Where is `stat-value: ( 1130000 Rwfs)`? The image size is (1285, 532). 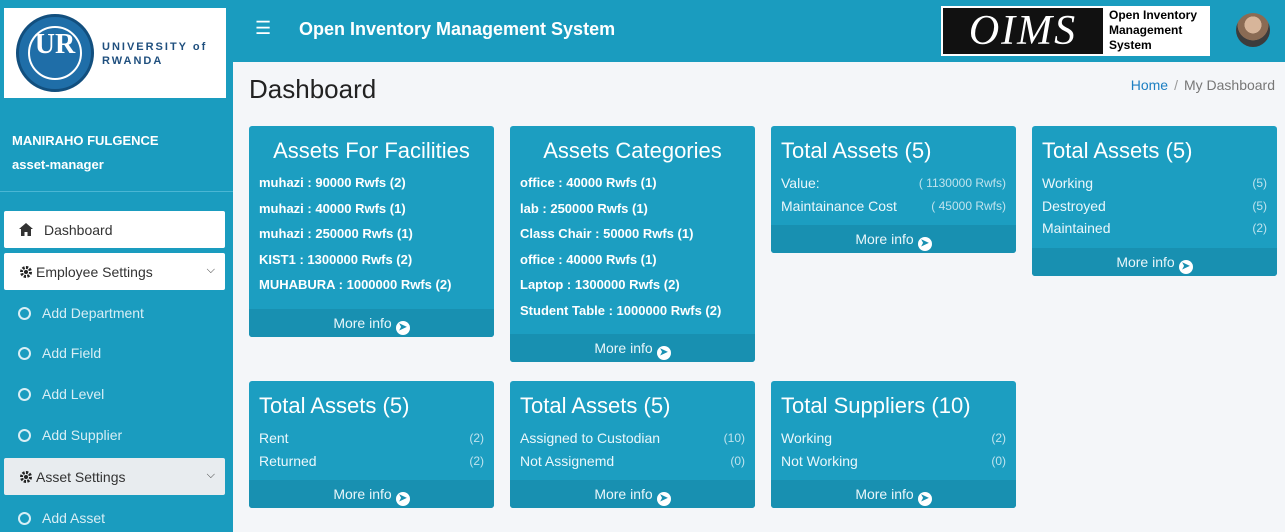 stat-value: ( 1130000 Rwfs) is located at coordinates (962, 183).